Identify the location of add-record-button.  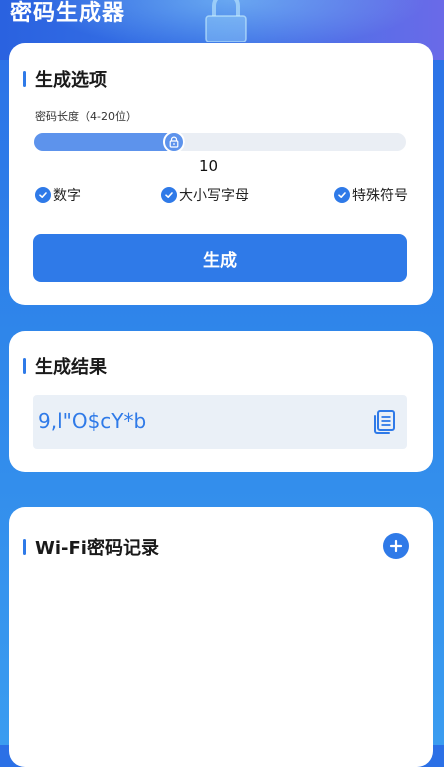
(396, 546).